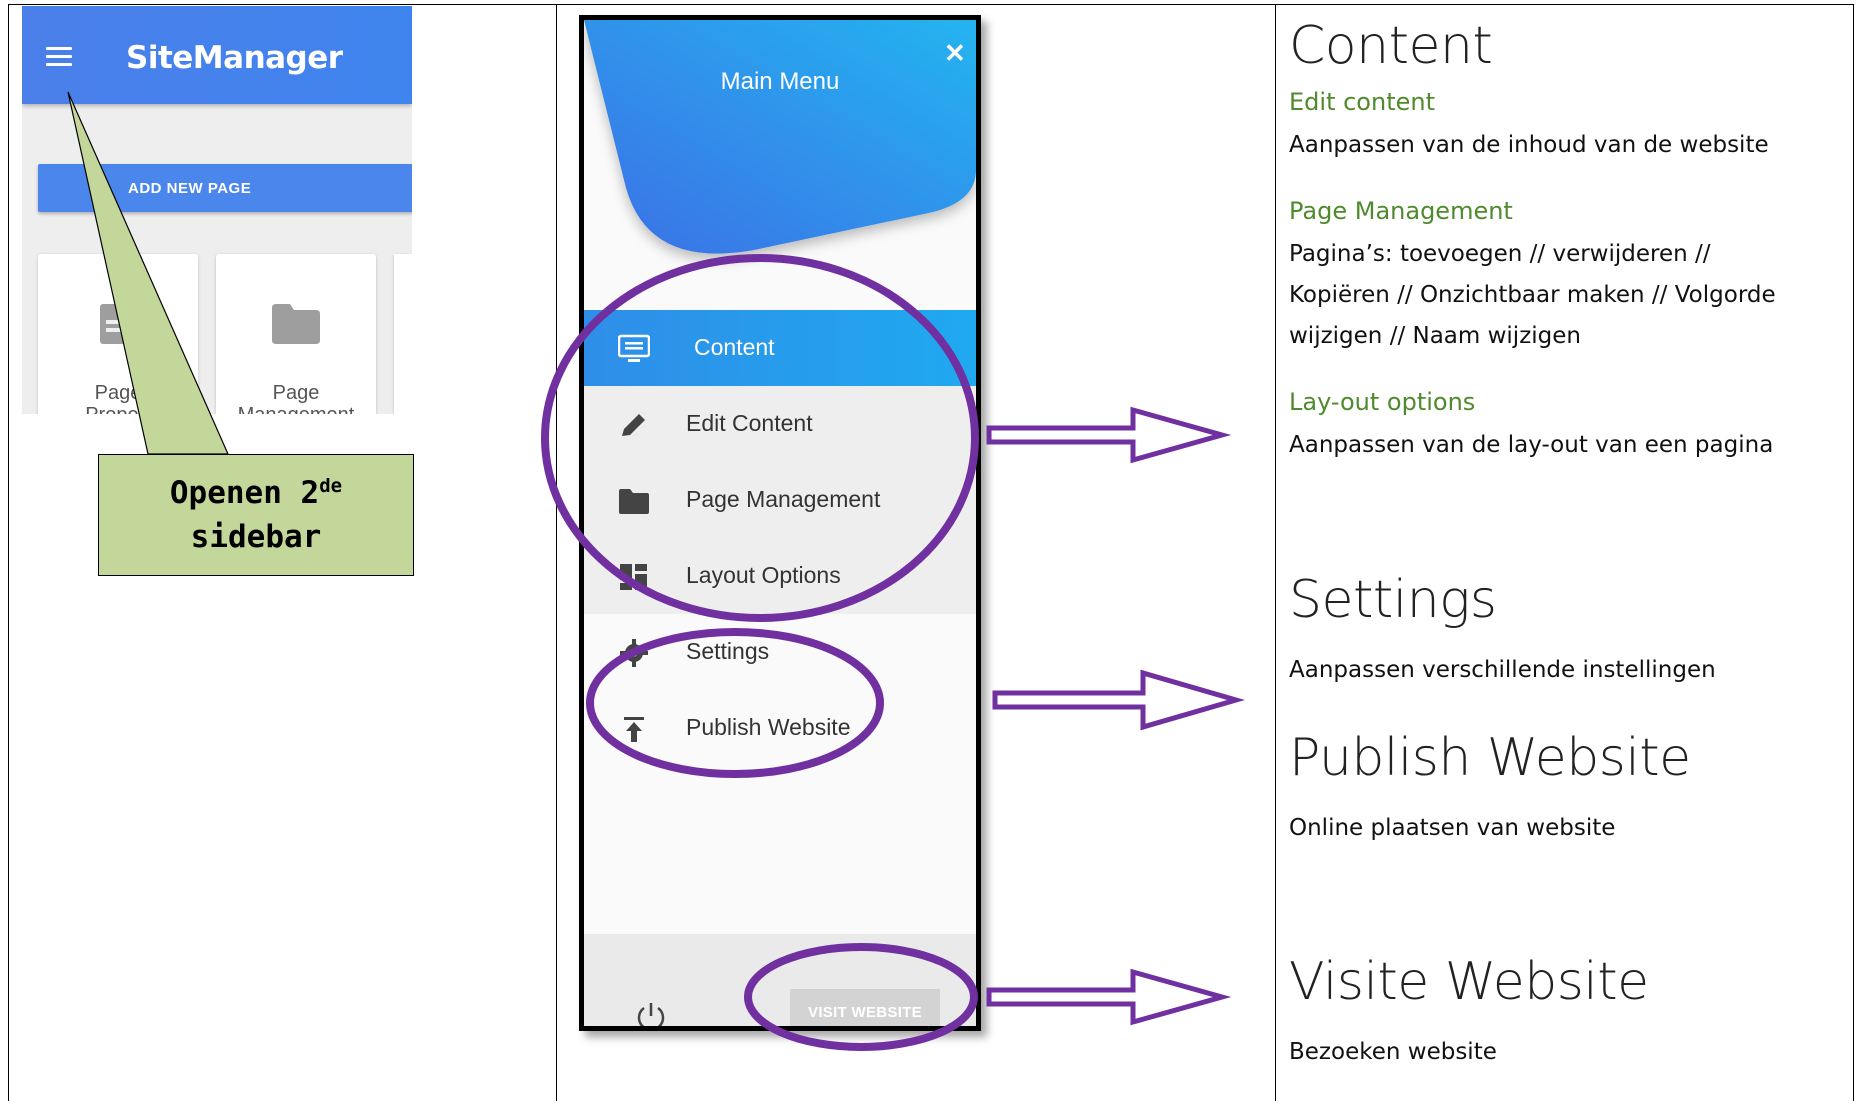 The height and width of the screenshot is (1101, 1858). Describe the element at coordinates (634, 653) in the screenshot. I see `gear-icon` at that location.